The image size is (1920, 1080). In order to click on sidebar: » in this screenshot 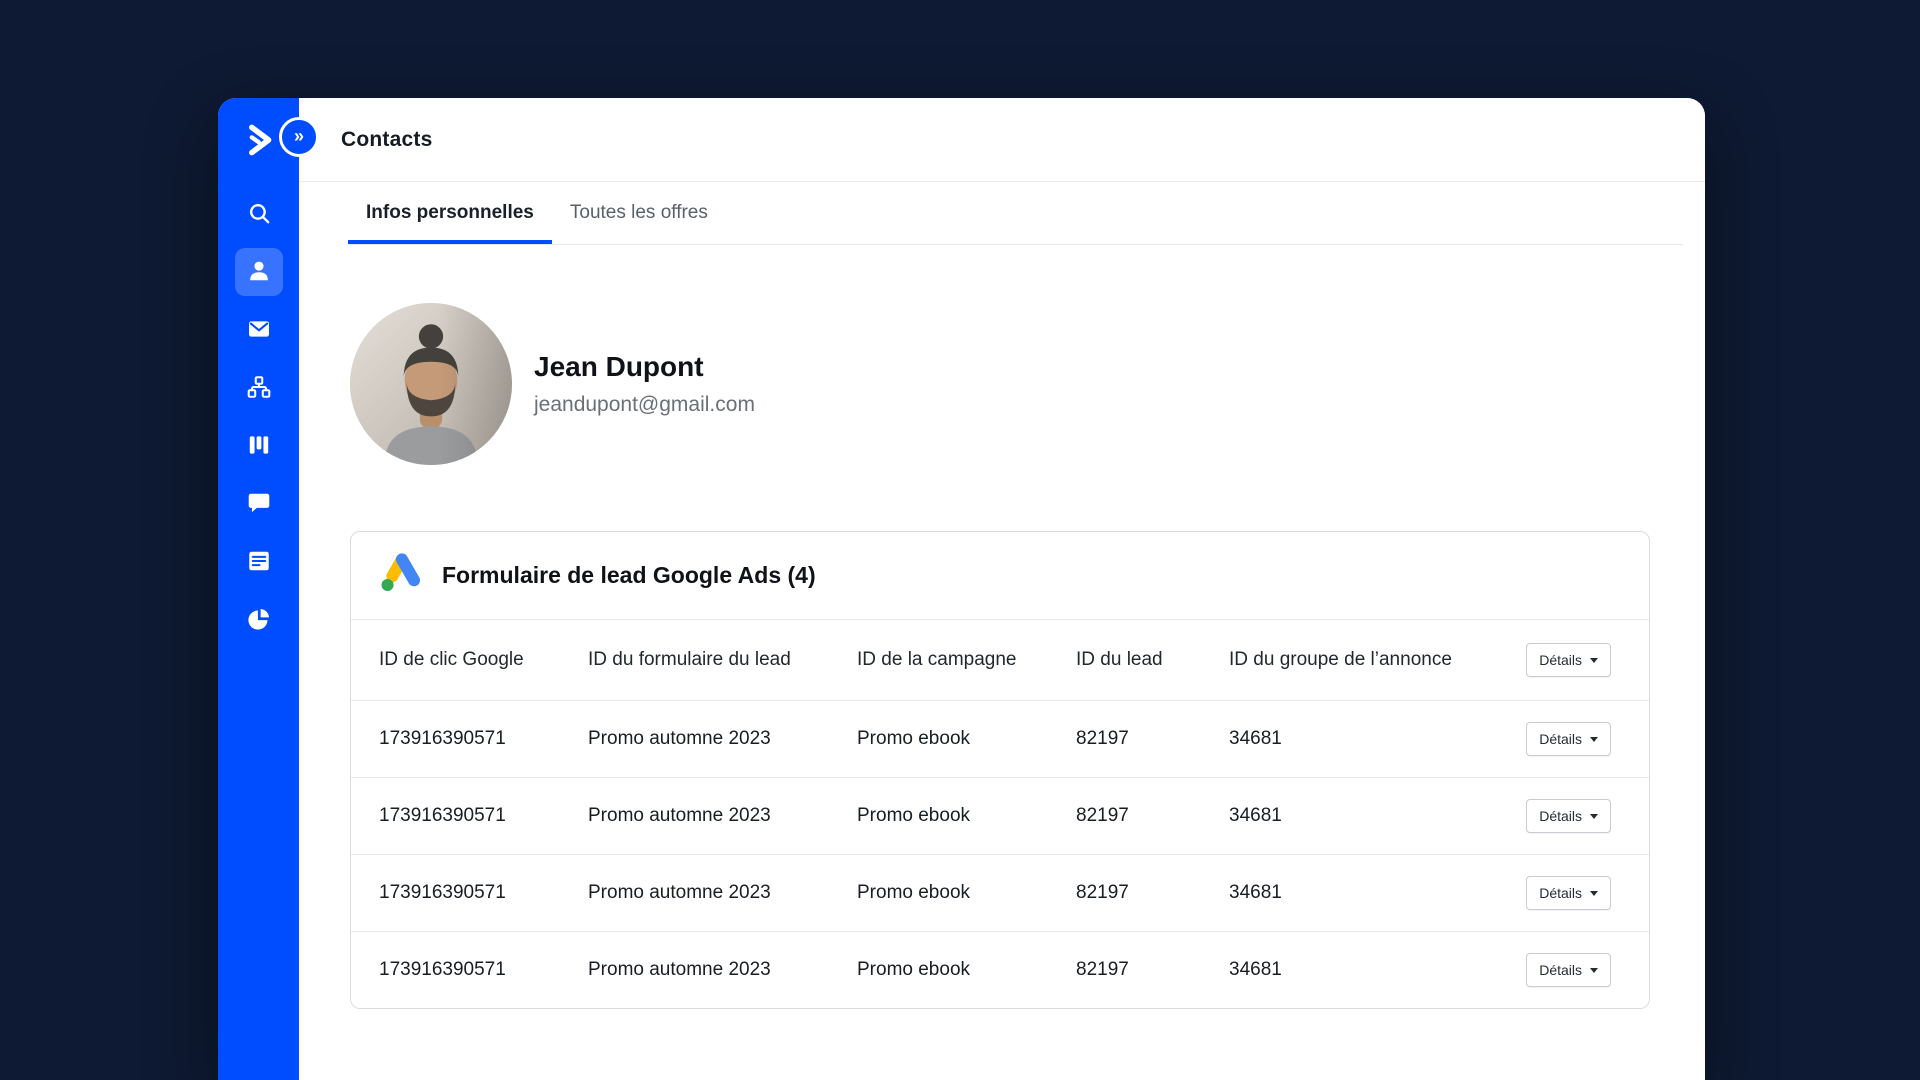, I will do `click(268, 589)`.